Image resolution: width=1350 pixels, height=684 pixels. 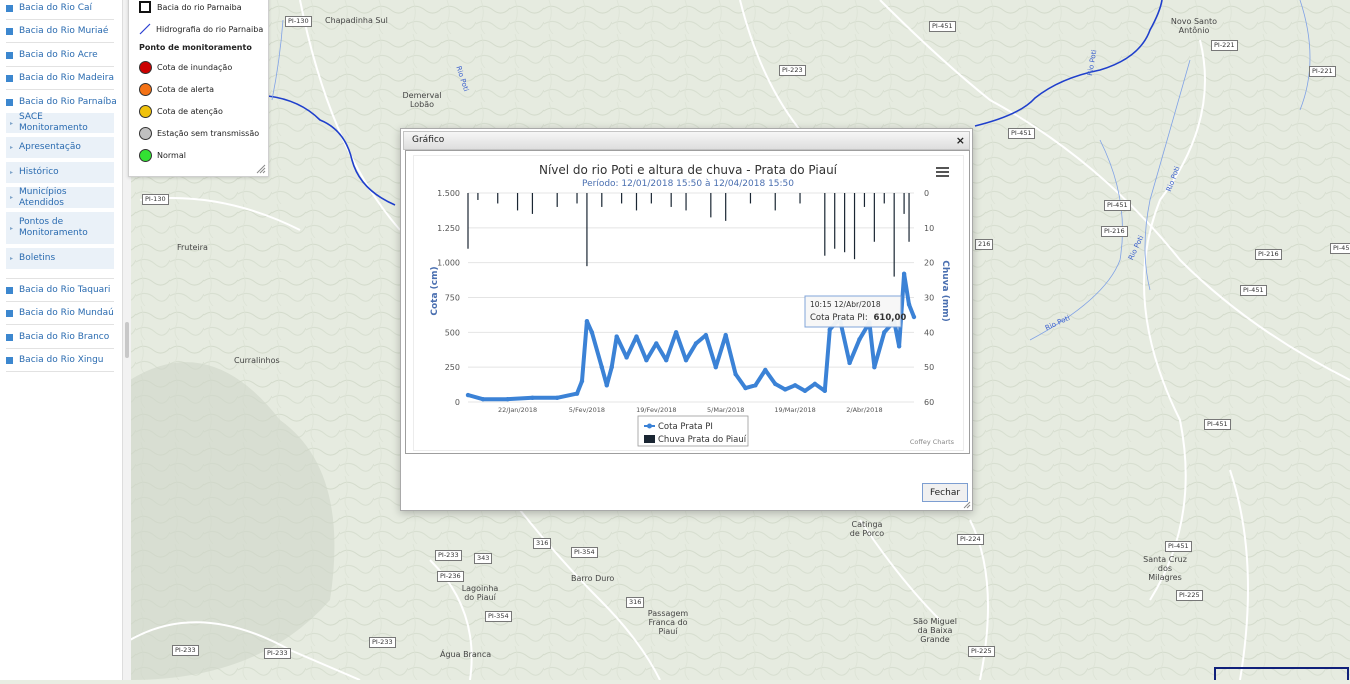 What do you see at coordinates (1189, 595) in the screenshot?
I see `road-shield: PI-225` at bounding box center [1189, 595].